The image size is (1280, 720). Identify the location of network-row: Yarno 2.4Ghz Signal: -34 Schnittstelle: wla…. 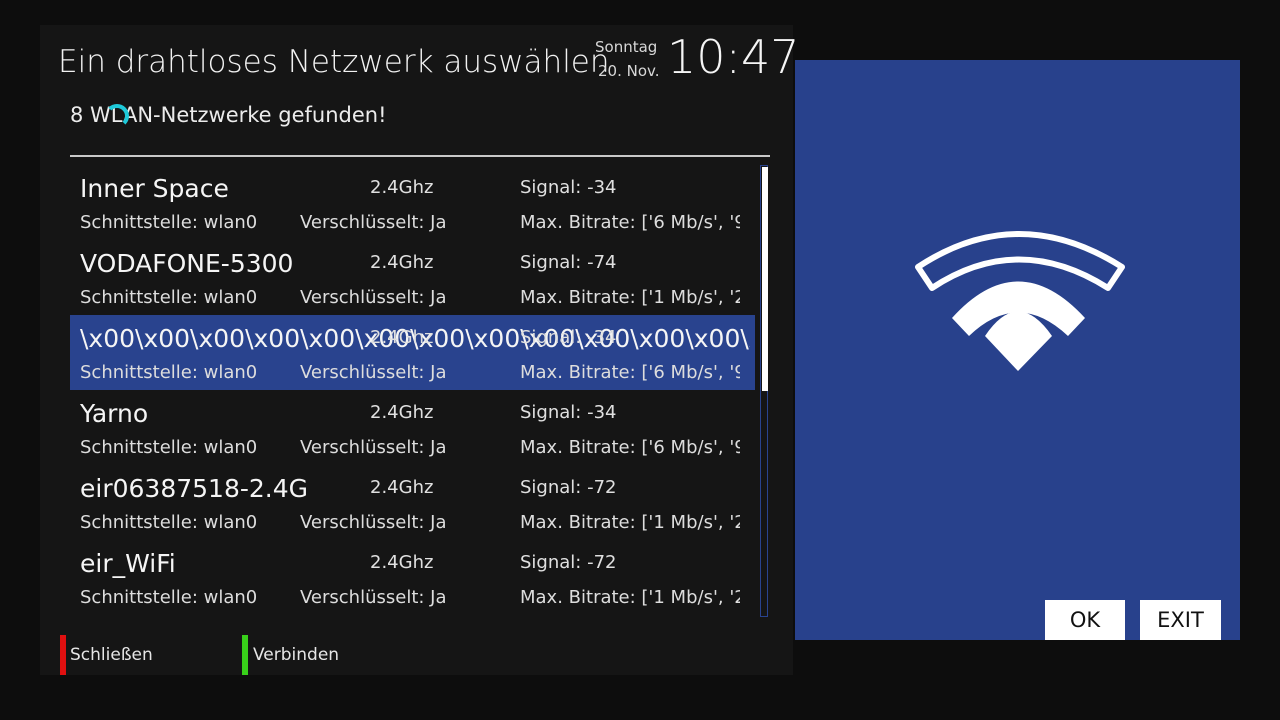
(412, 427).